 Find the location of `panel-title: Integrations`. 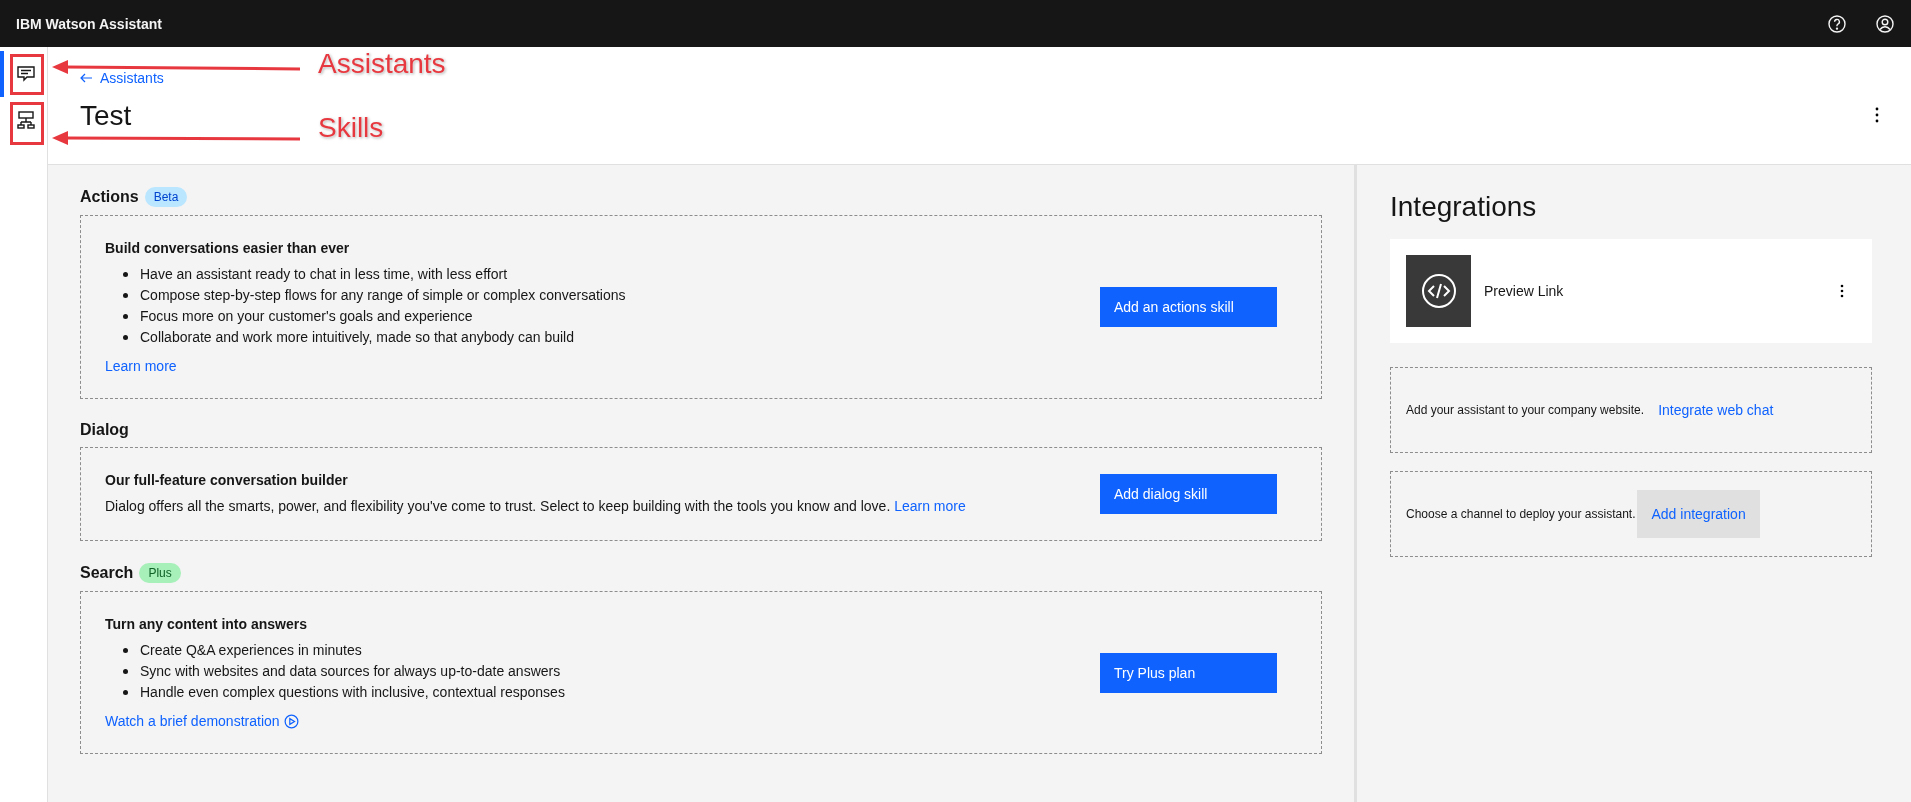

panel-title: Integrations is located at coordinates (1464, 207).